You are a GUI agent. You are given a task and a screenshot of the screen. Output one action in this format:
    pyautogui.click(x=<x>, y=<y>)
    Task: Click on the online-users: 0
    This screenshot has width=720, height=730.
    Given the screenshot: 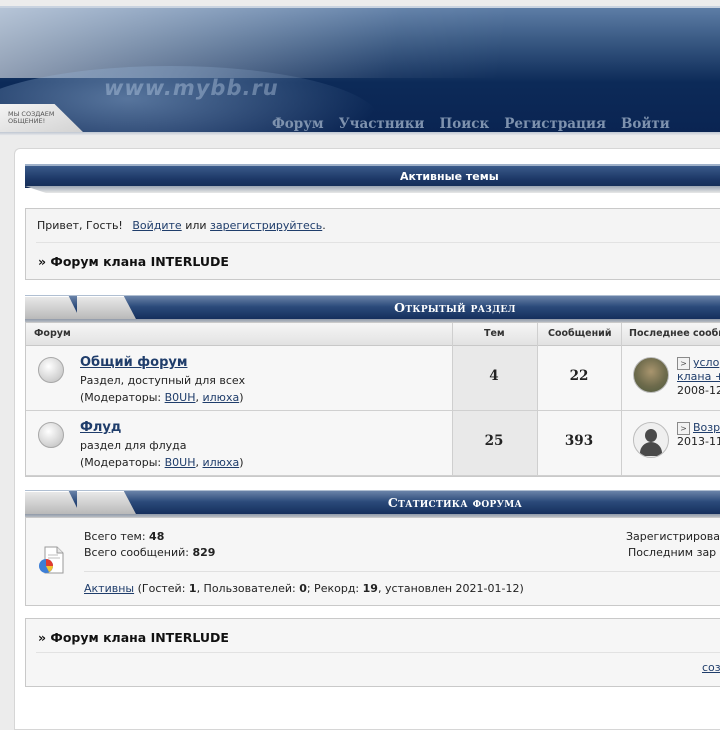 What is the action you would take?
    pyautogui.click(x=303, y=588)
    